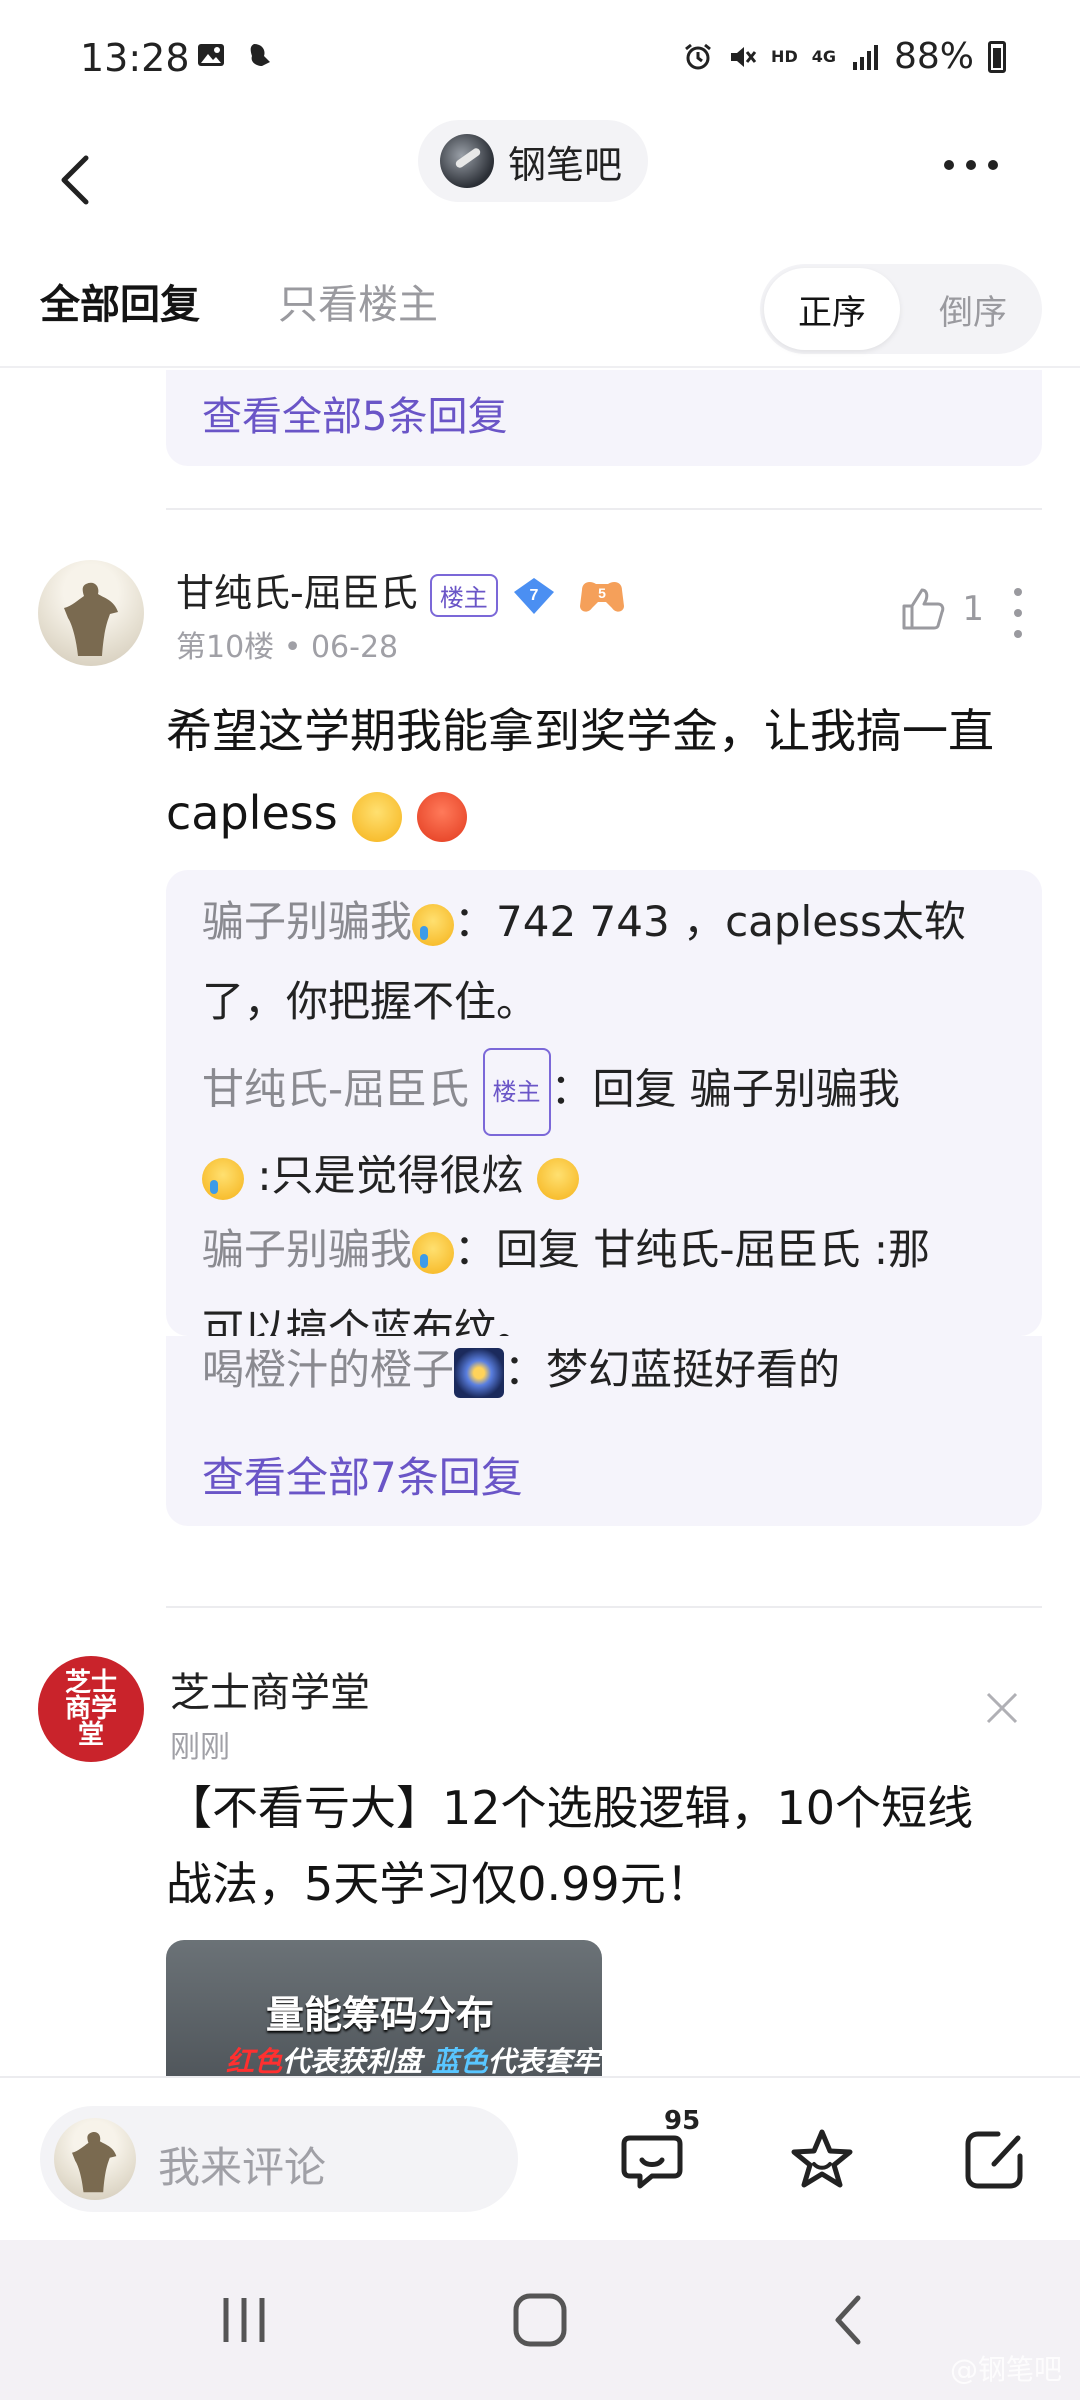  I want to click on forum-avatar, so click(467, 161).